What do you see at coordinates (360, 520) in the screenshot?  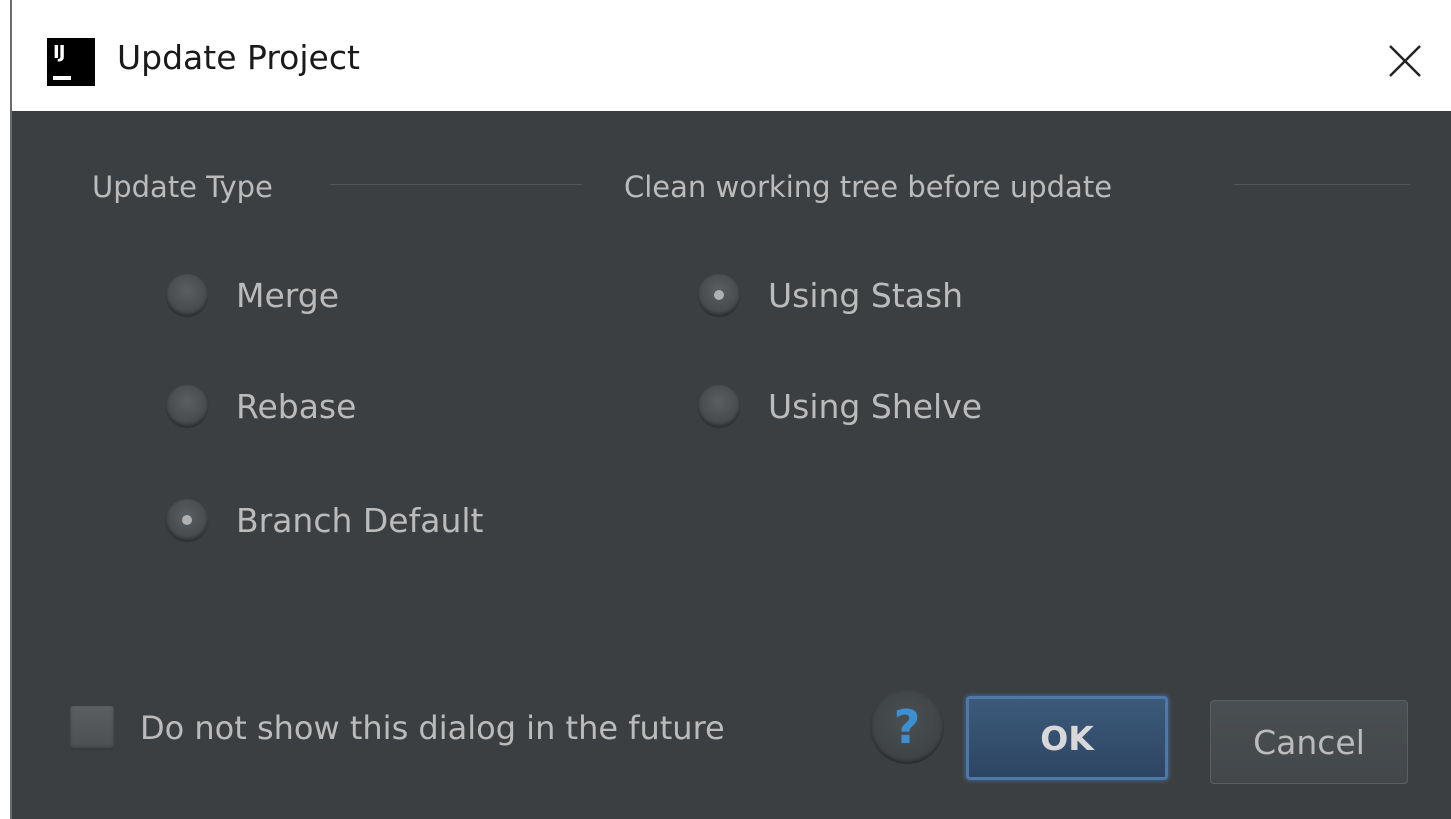 I see `radio-branch-default-label: Branch Default` at bounding box center [360, 520].